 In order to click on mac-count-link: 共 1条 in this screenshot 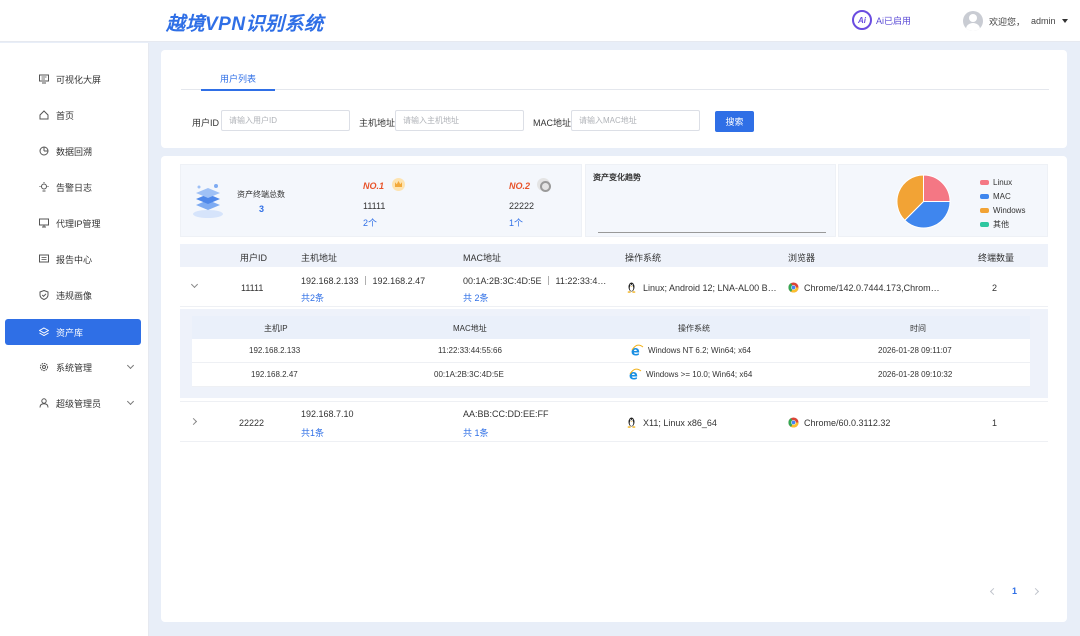, I will do `click(476, 432)`.